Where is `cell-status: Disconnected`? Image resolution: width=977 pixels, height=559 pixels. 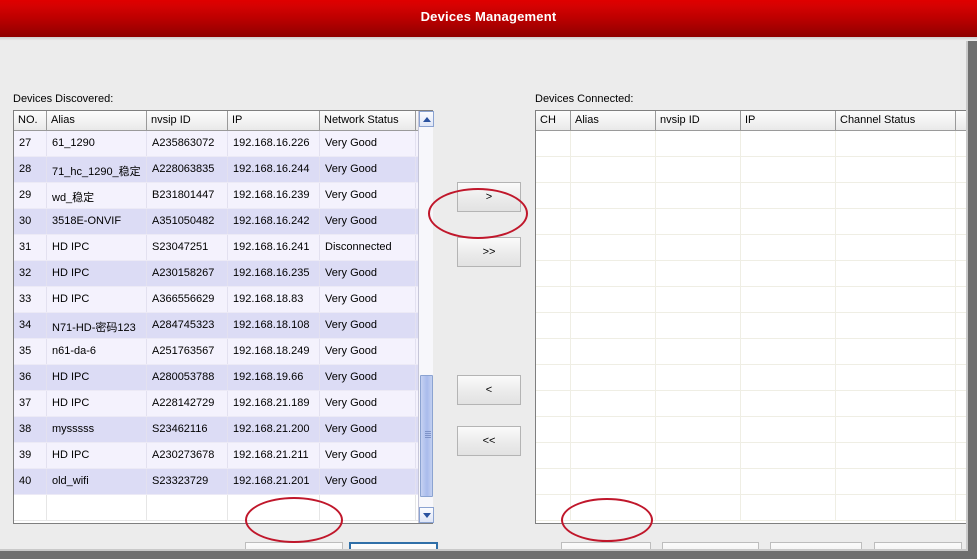
cell-status: Disconnected is located at coordinates (368, 247).